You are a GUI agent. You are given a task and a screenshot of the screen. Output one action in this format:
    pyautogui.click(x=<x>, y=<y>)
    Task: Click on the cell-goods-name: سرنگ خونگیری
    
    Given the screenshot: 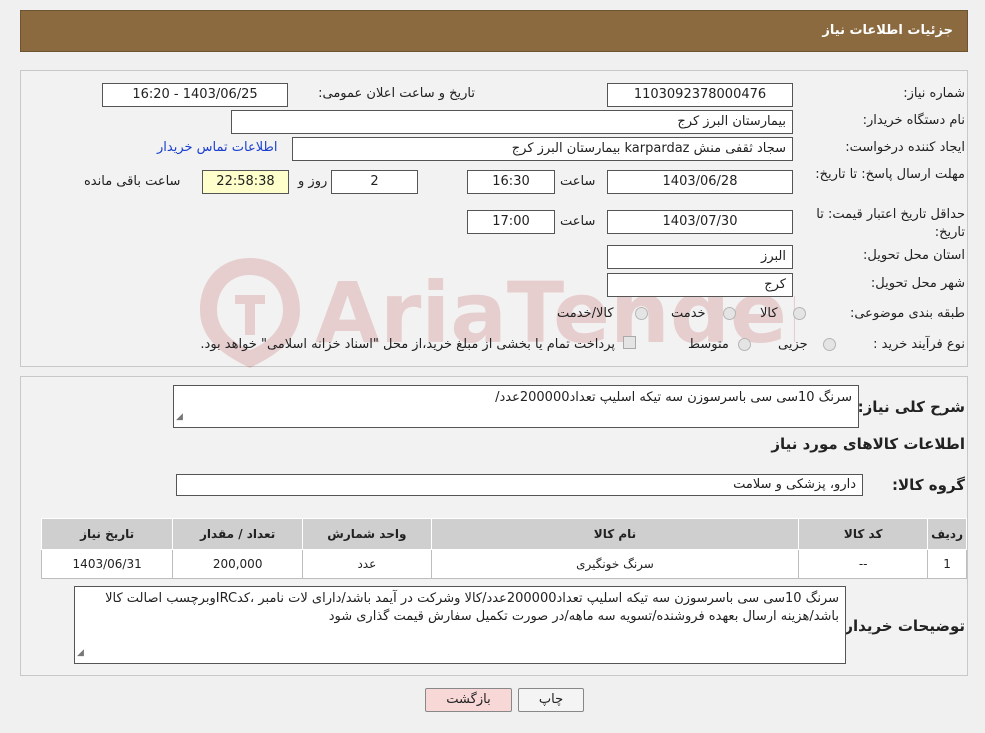 What is the action you would take?
    pyautogui.click(x=615, y=564)
    